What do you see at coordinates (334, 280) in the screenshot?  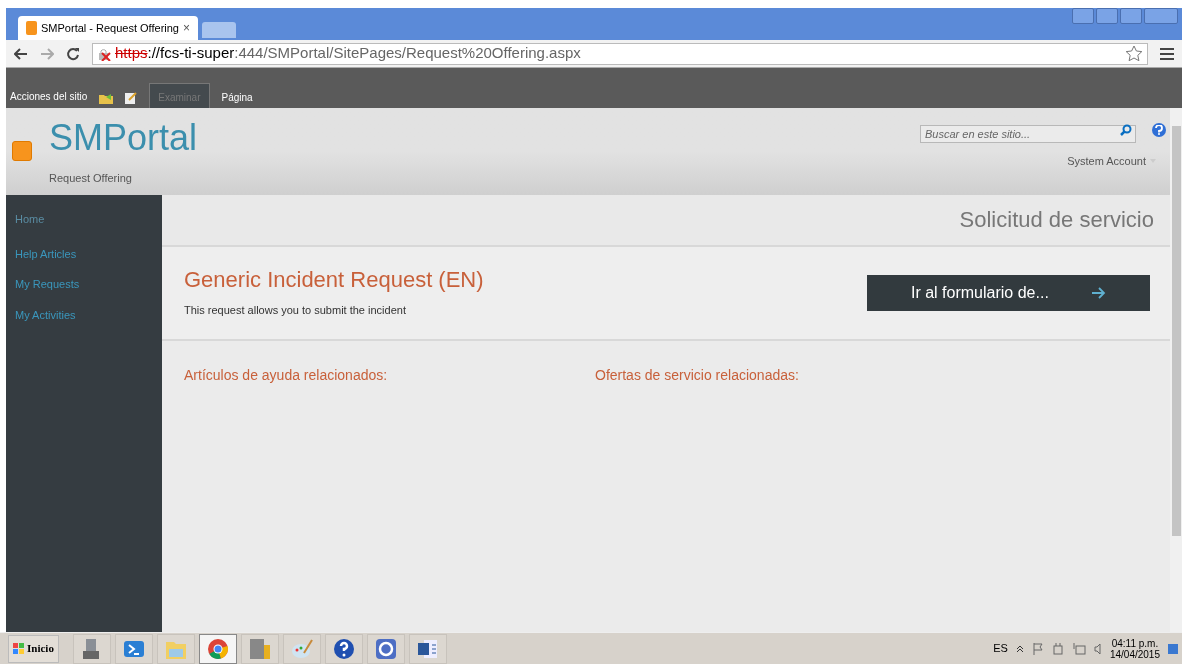 I see `offering-title: Generic Incident Request (EN)` at bounding box center [334, 280].